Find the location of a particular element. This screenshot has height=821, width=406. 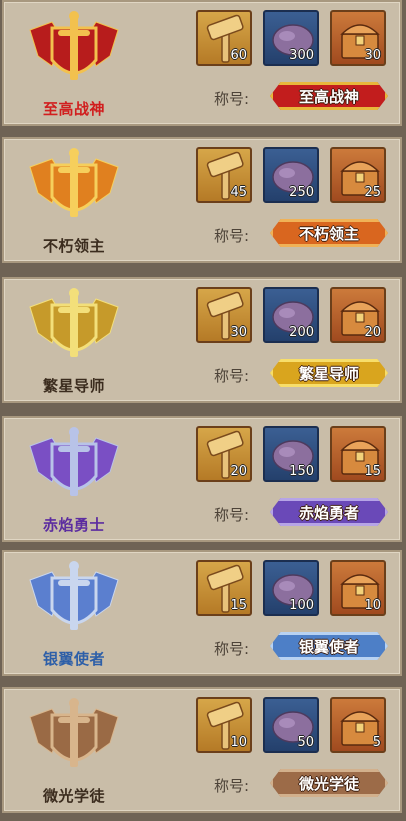

hammer-quantity: 45 is located at coordinates (238, 192).